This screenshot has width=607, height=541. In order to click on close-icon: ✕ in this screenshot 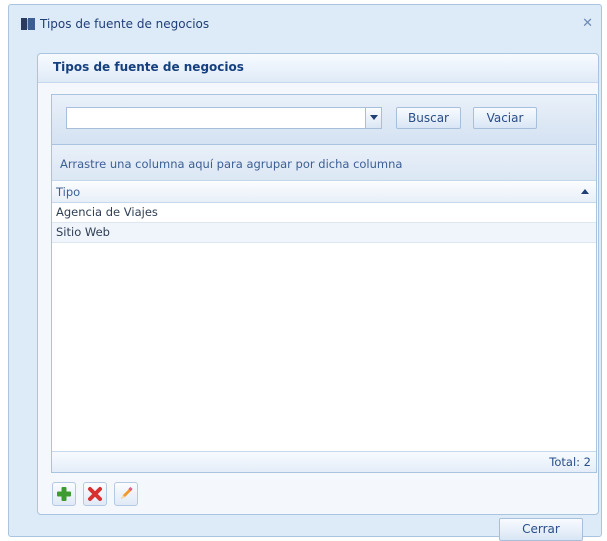, I will do `click(587, 23)`.